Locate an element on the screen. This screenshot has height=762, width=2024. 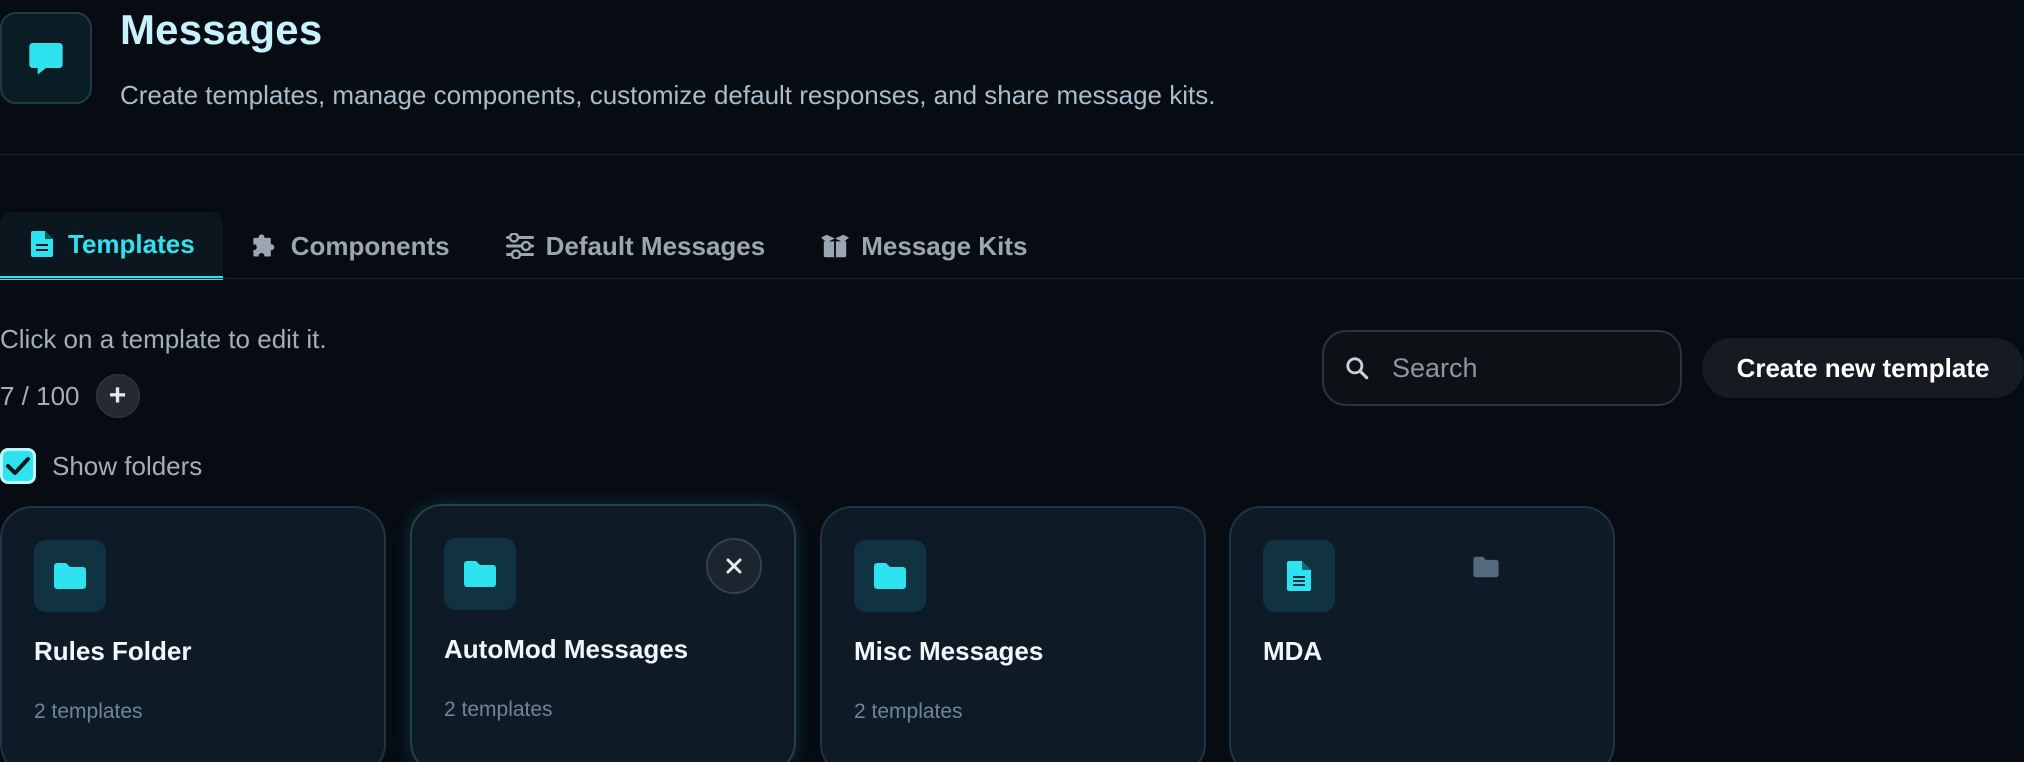
template-count-row: 7 / 100 + is located at coordinates (70, 396).